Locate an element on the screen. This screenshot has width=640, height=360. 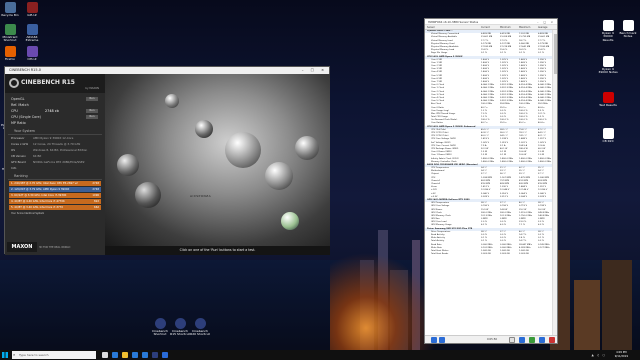
desktop-shortcut: AIDA64 Extreme is located at coordinates (32, 33).